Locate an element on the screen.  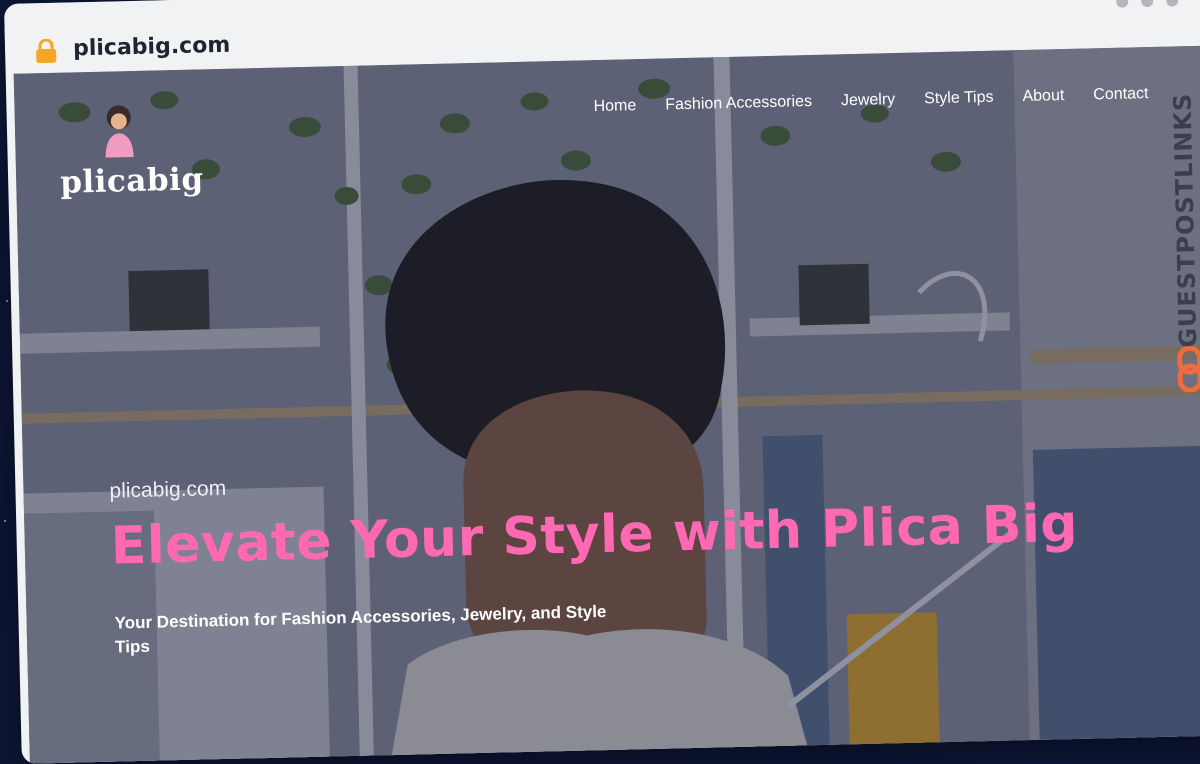
nav-about: About is located at coordinates (1043, 96).